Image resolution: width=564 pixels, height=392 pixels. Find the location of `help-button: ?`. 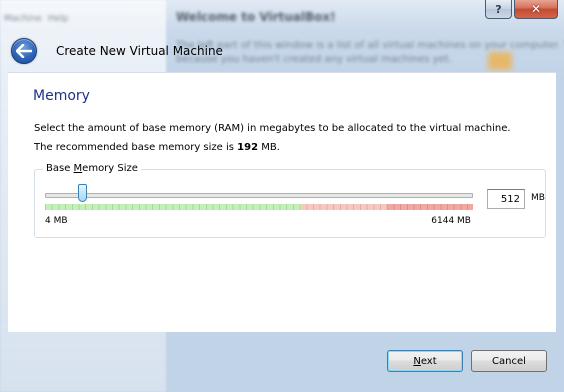

help-button: ? is located at coordinates (498, 9).